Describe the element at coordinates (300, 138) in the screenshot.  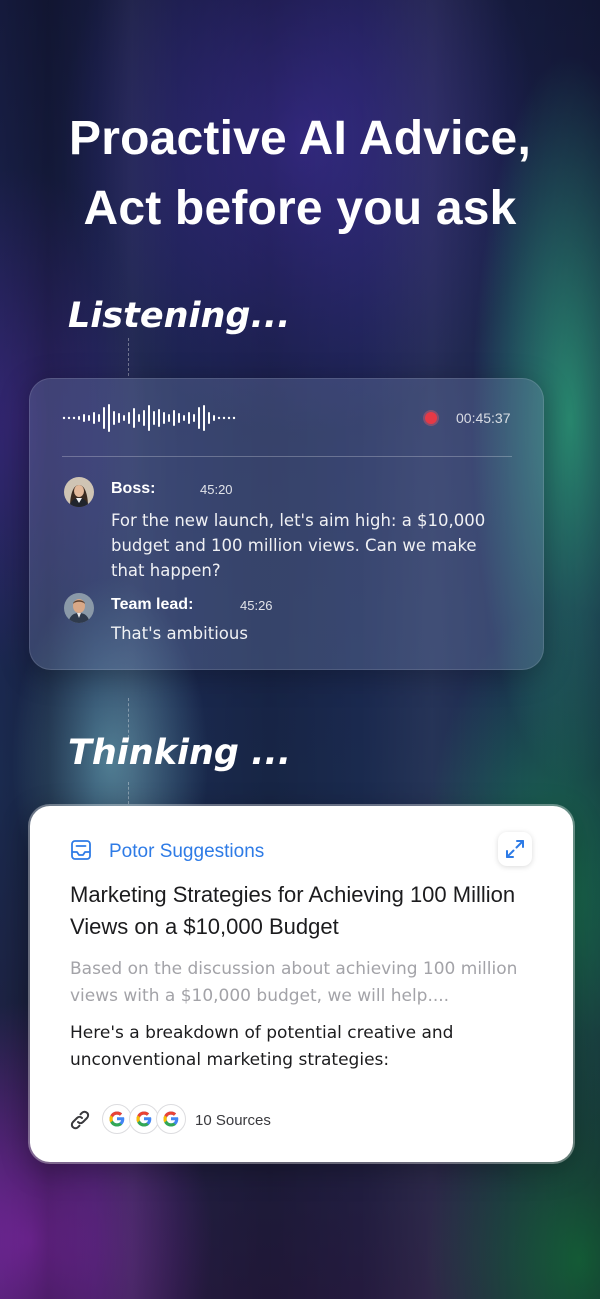
I see `headline-line-1: Proactive AI Advice,` at that location.